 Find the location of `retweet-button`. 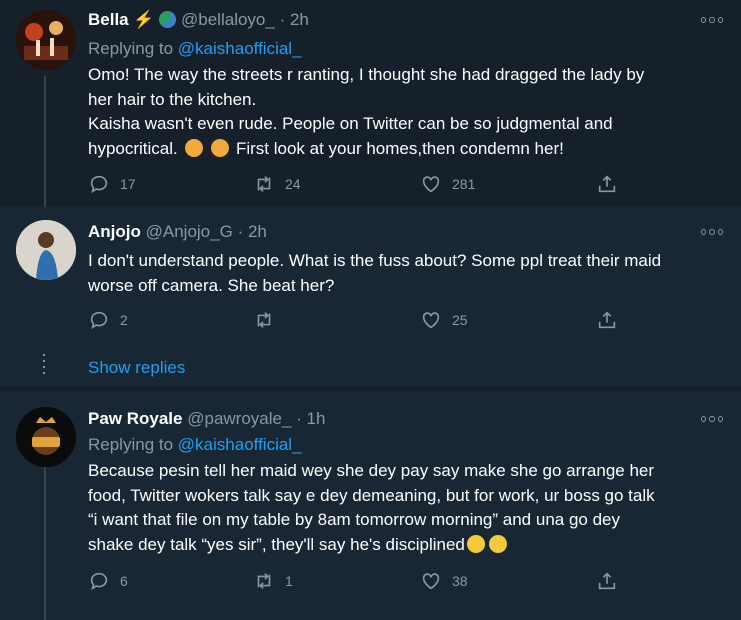

retweet-button is located at coordinates (264, 320).